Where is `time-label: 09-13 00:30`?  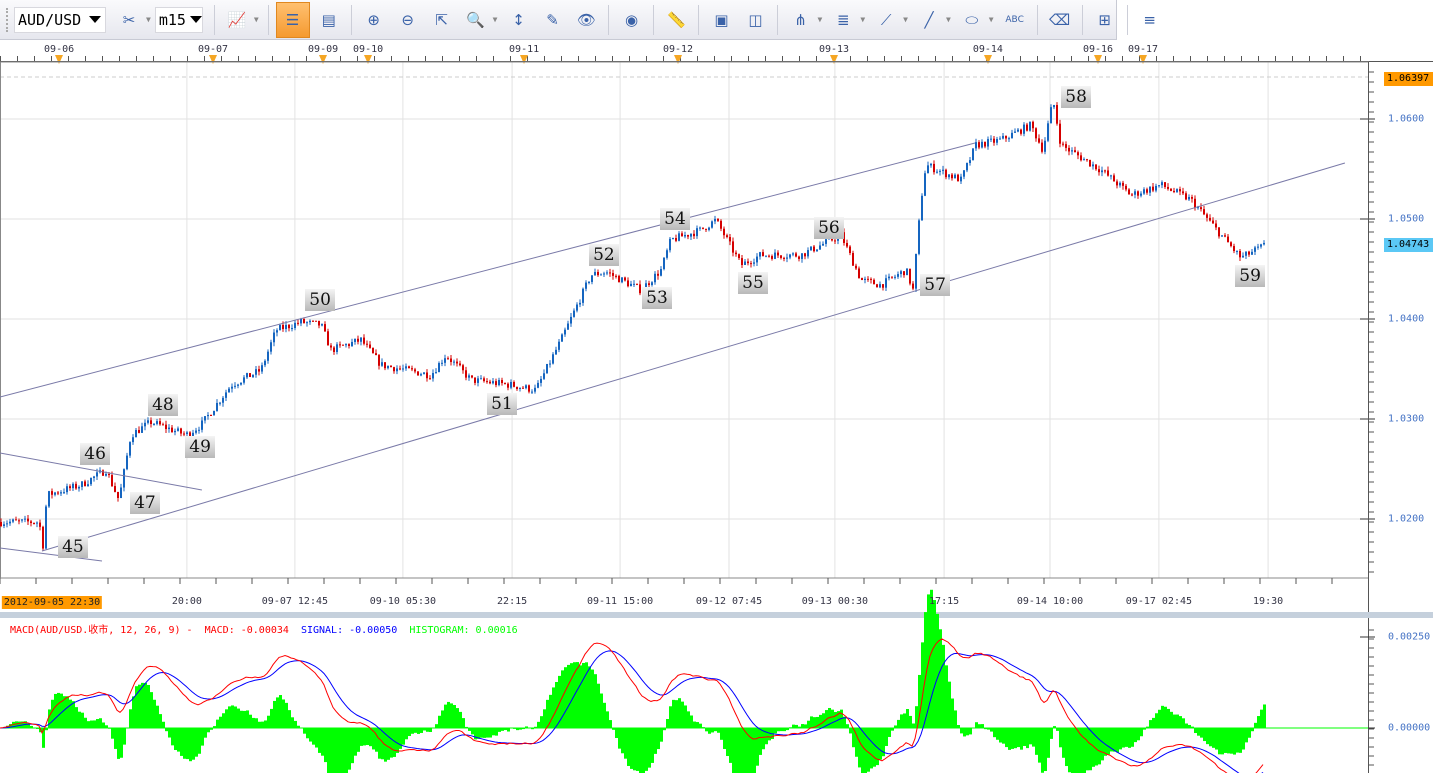
time-label: 09-13 00:30 is located at coordinates (835, 601).